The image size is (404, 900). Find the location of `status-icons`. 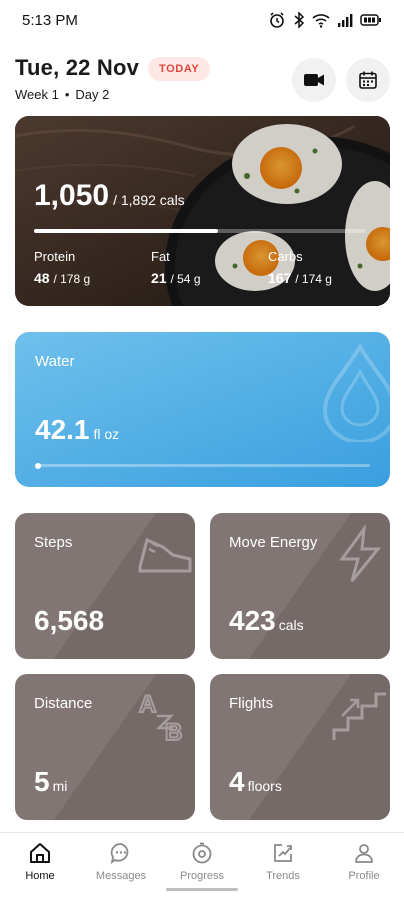

status-icons is located at coordinates (325, 20).